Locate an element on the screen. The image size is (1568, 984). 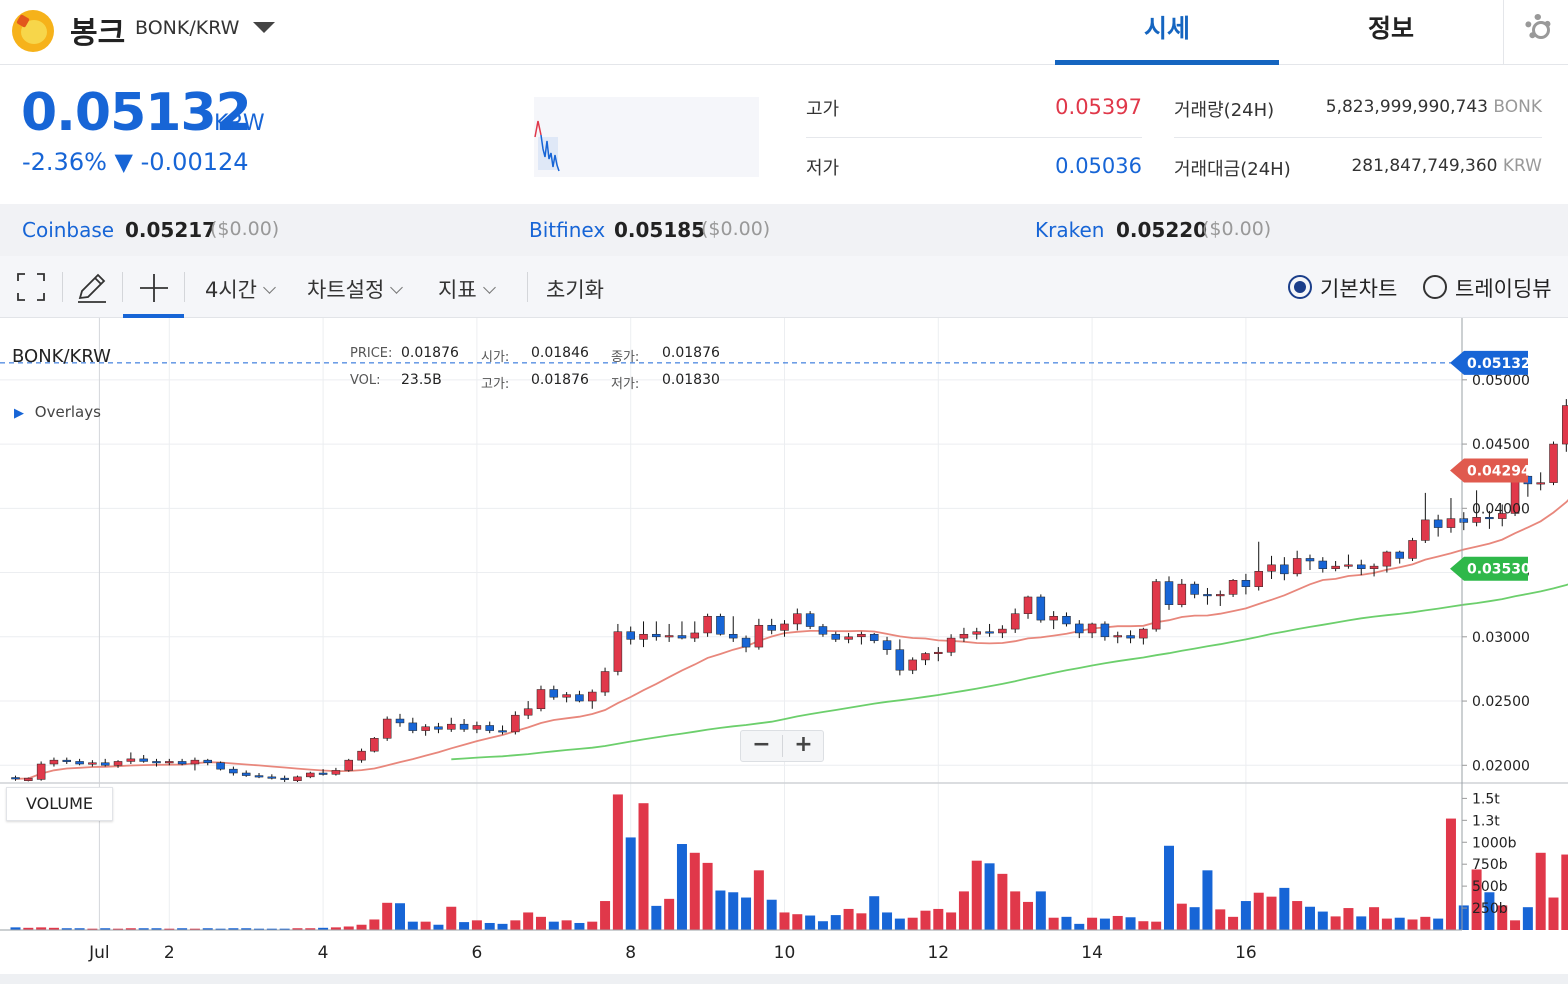
legend-vol-label: VOL: is located at coordinates (365, 380).